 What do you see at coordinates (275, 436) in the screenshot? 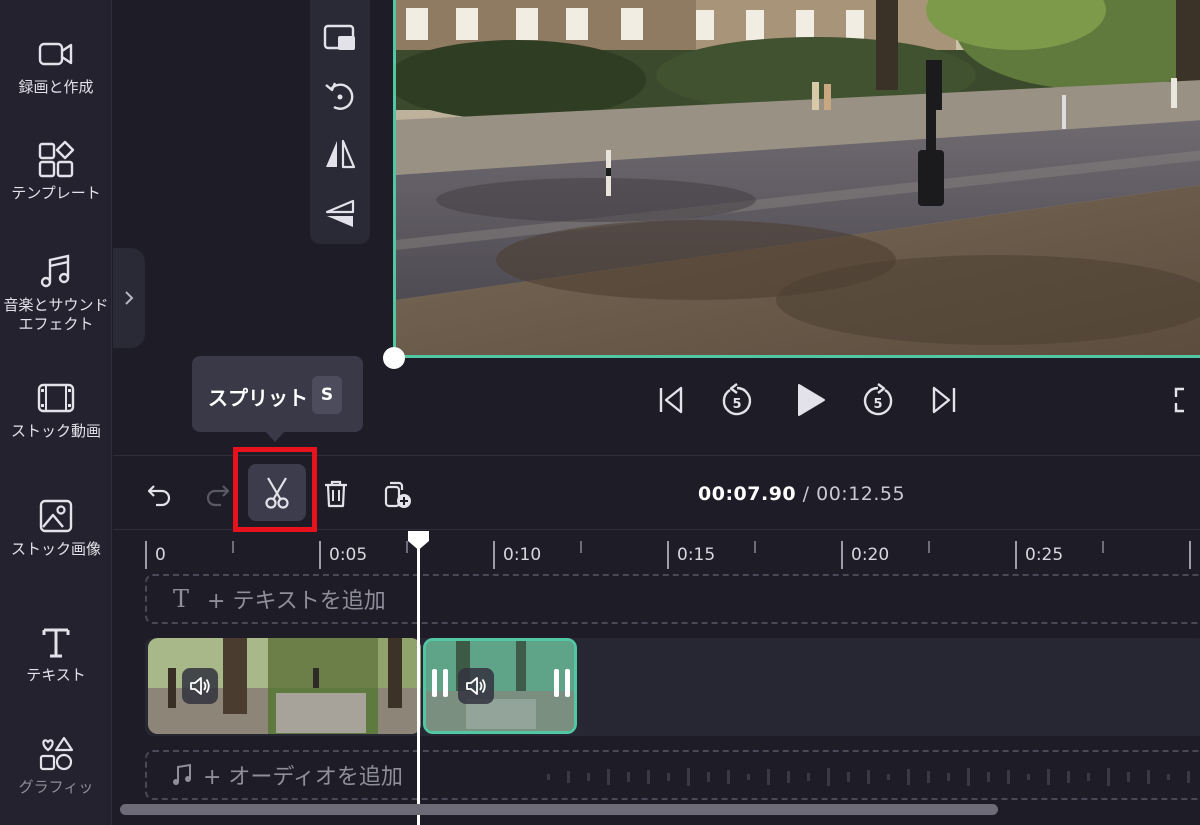
I see `tooltip-arrow` at bounding box center [275, 436].